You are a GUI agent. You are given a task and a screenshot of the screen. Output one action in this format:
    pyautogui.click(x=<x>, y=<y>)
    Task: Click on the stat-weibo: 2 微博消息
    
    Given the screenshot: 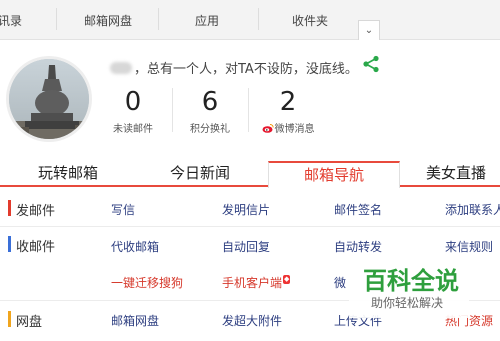 What is the action you would take?
    pyautogui.click(x=288, y=111)
    